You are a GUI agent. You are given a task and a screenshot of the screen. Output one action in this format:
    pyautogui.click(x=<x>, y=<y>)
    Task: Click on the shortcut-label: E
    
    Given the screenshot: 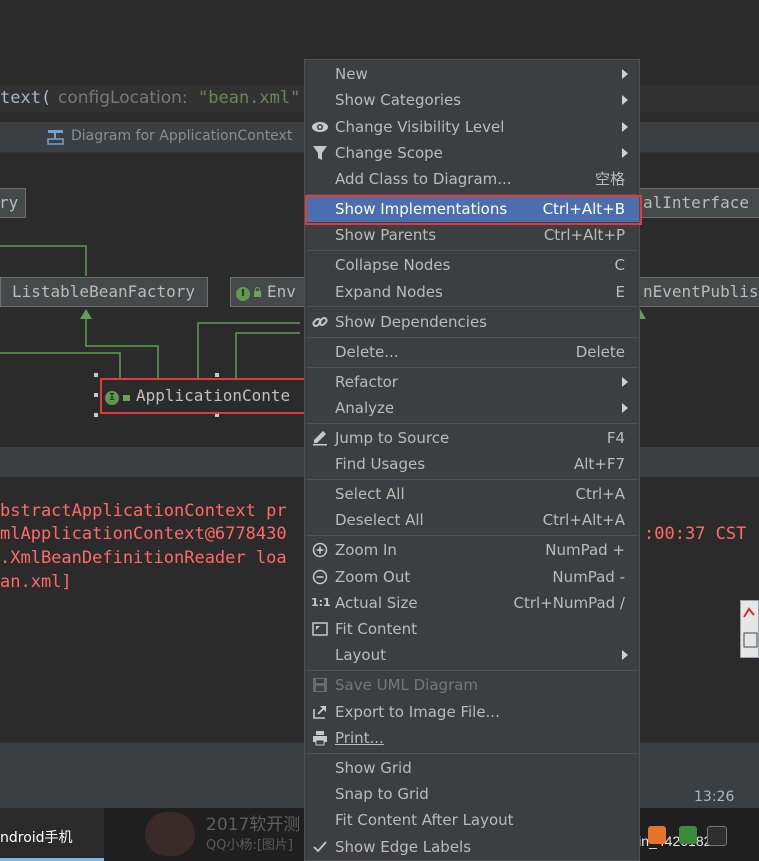 What is the action you would take?
    pyautogui.click(x=620, y=292)
    